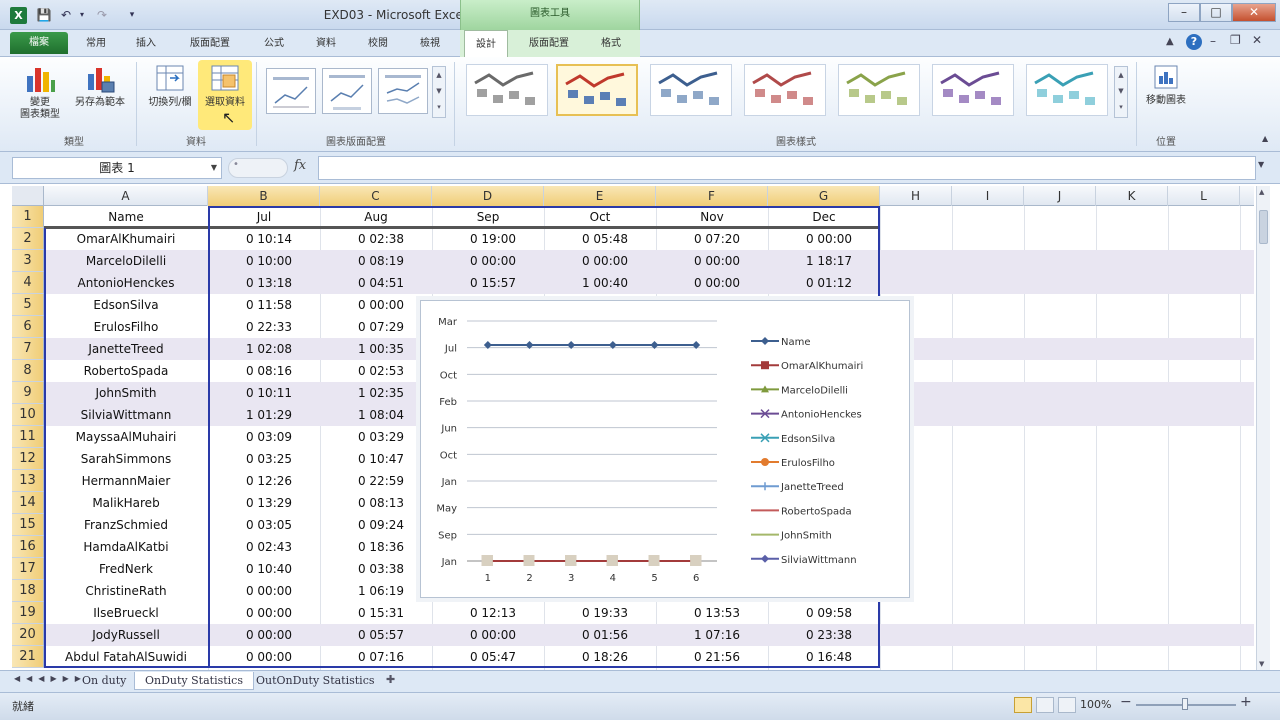 This screenshot has width=1280, height=720. I want to click on sheet-tab-outonduty-statistics: OutOnDuty Statistics, so click(315, 681).